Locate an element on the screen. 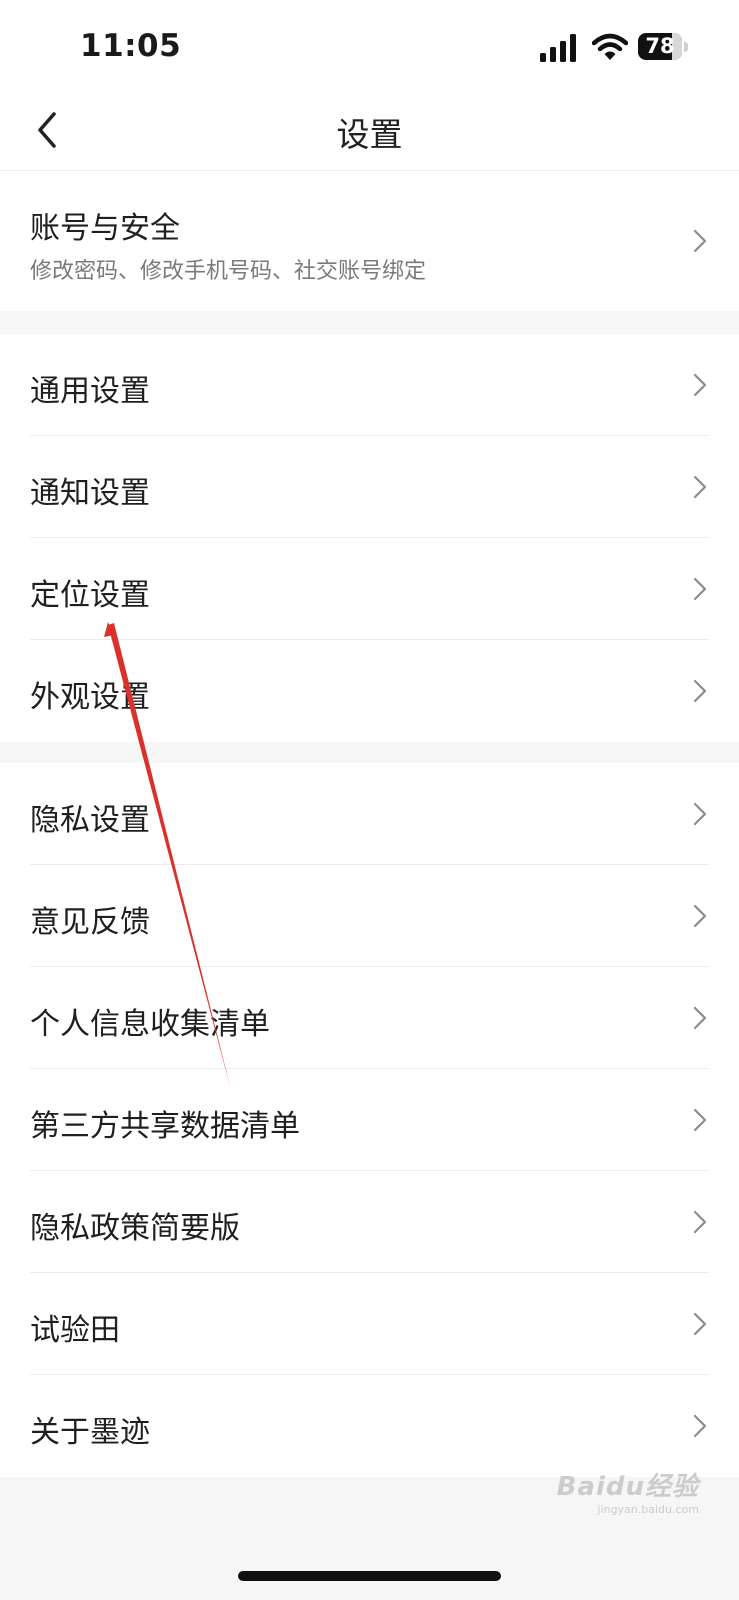  settings-item-label: 隐私设置 is located at coordinates (90, 820).